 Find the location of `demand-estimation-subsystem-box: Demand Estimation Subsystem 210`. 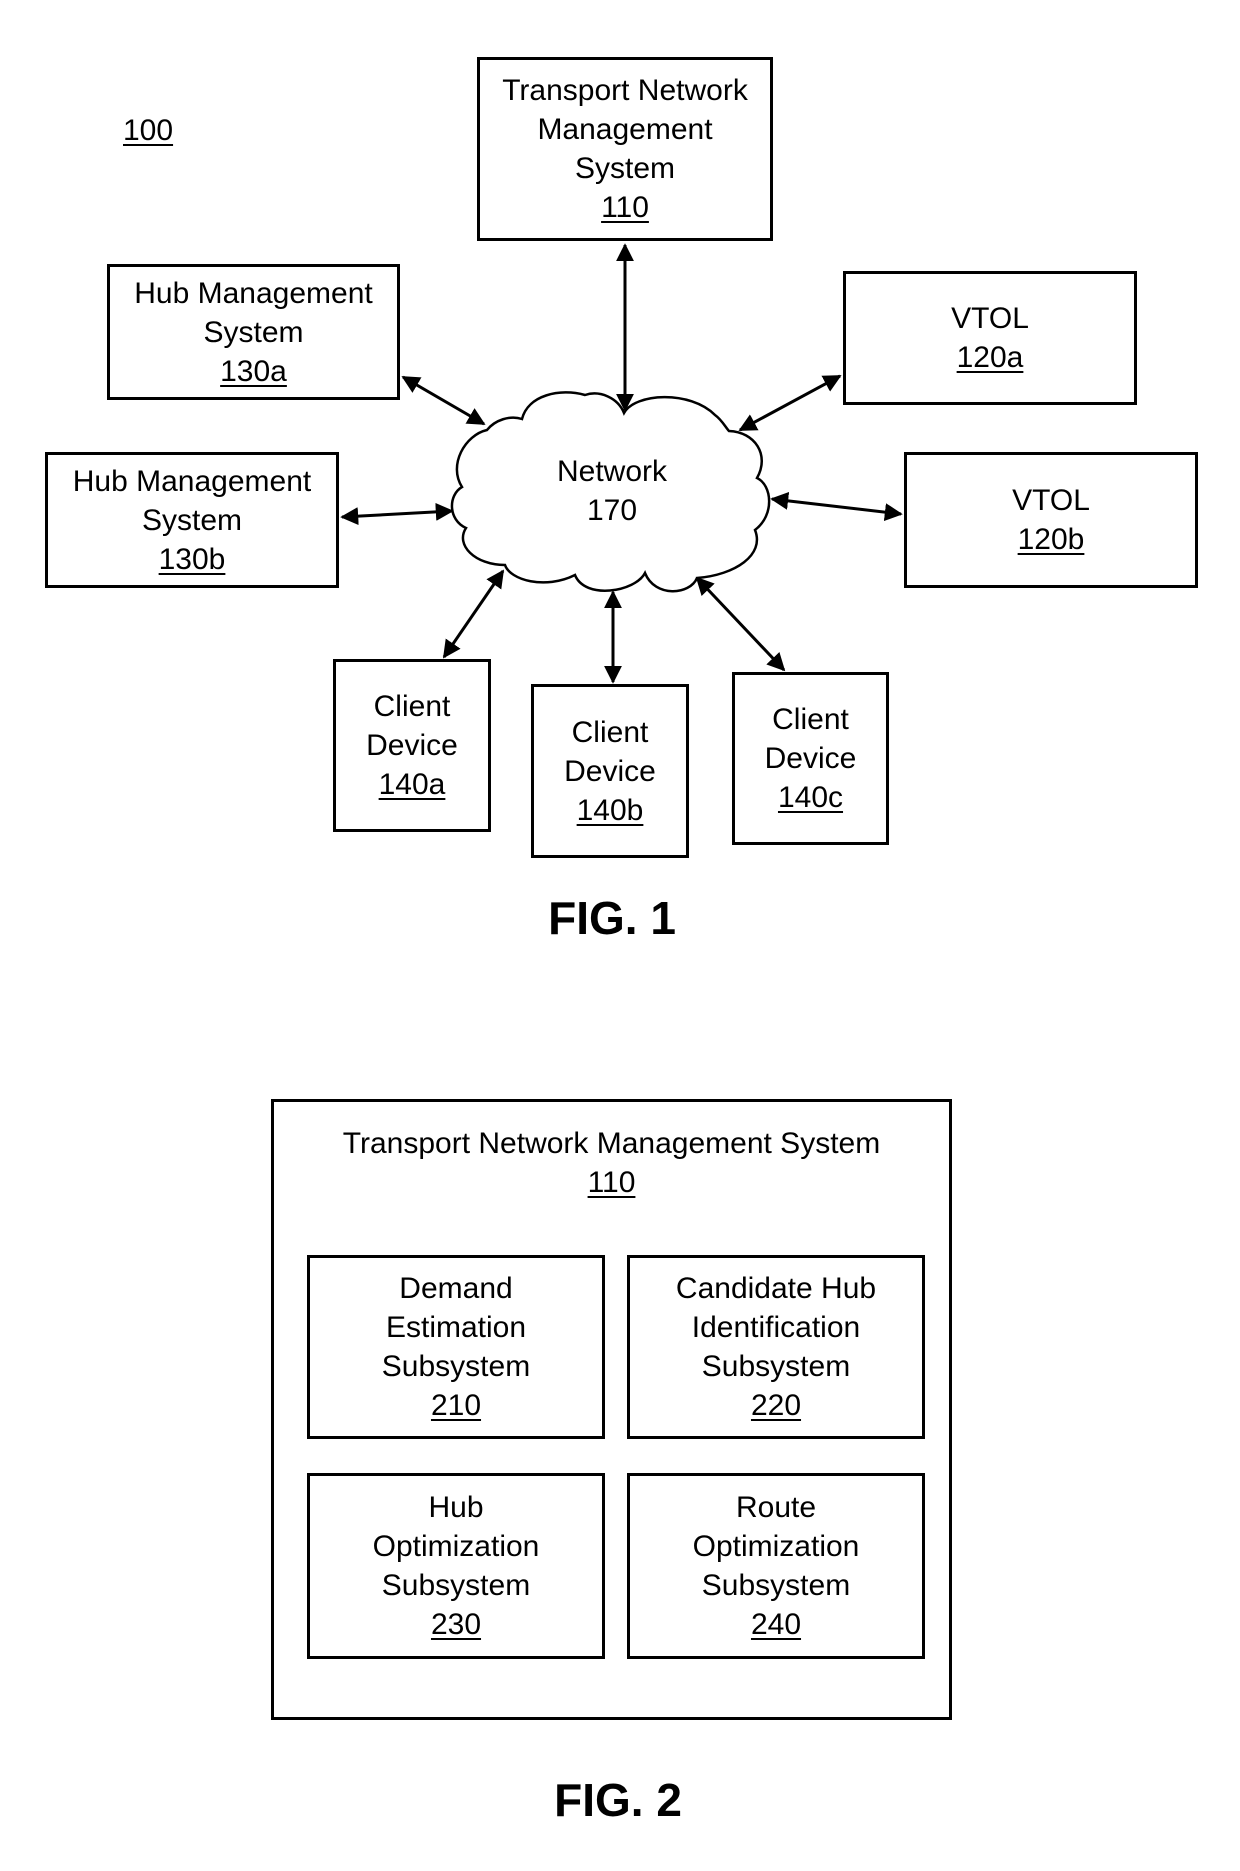

demand-estimation-subsystem-box: Demand Estimation Subsystem 210 is located at coordinates (456, 1347).